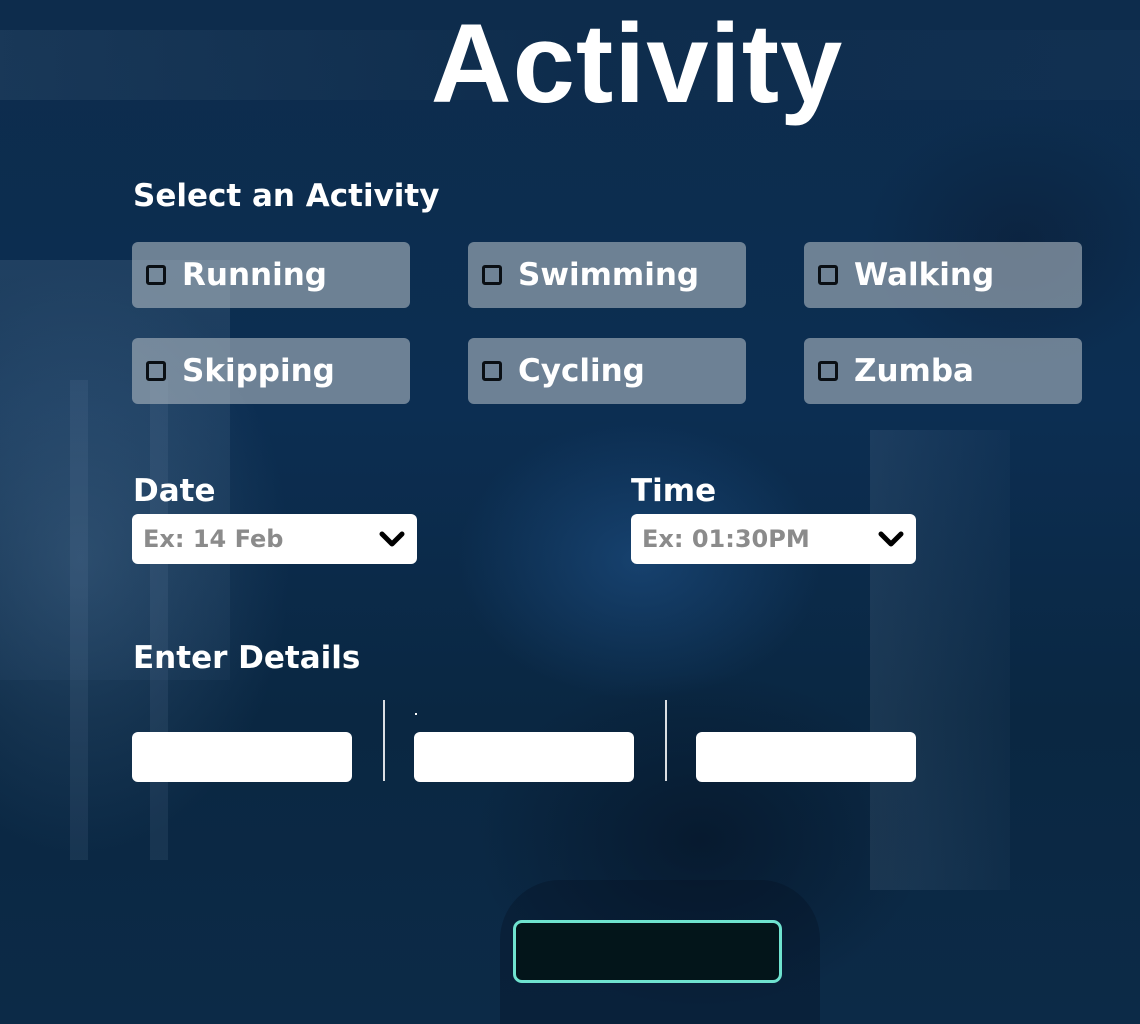  I want to click on activity-option-cycling: Cycling, so click(607, 371).